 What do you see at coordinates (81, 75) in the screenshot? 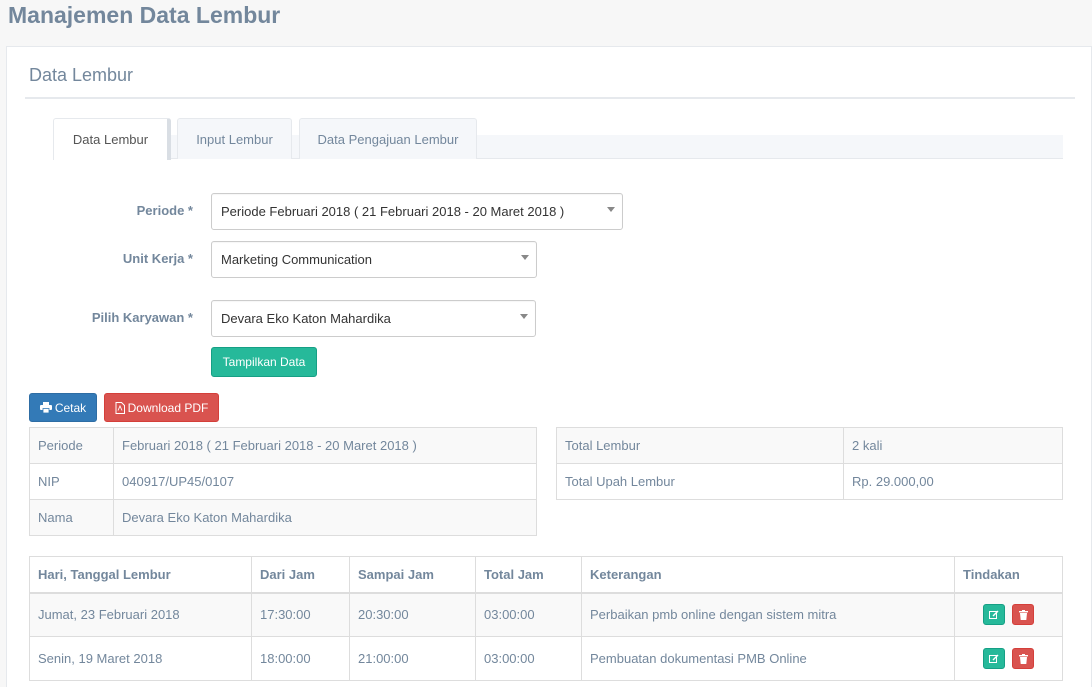
I see `panel-title: Data Lembur` at bounding box center [81, 75].